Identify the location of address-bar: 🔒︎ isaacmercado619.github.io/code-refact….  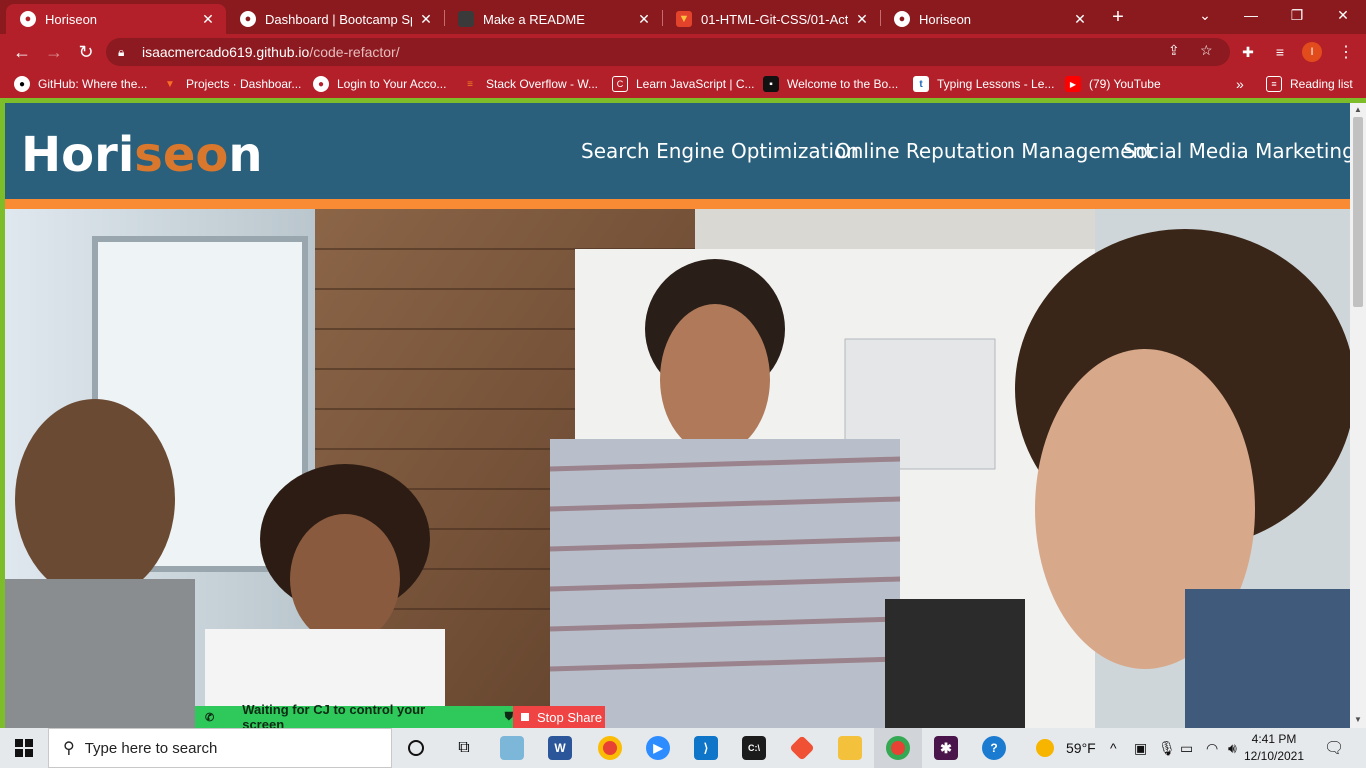
(668, 52).